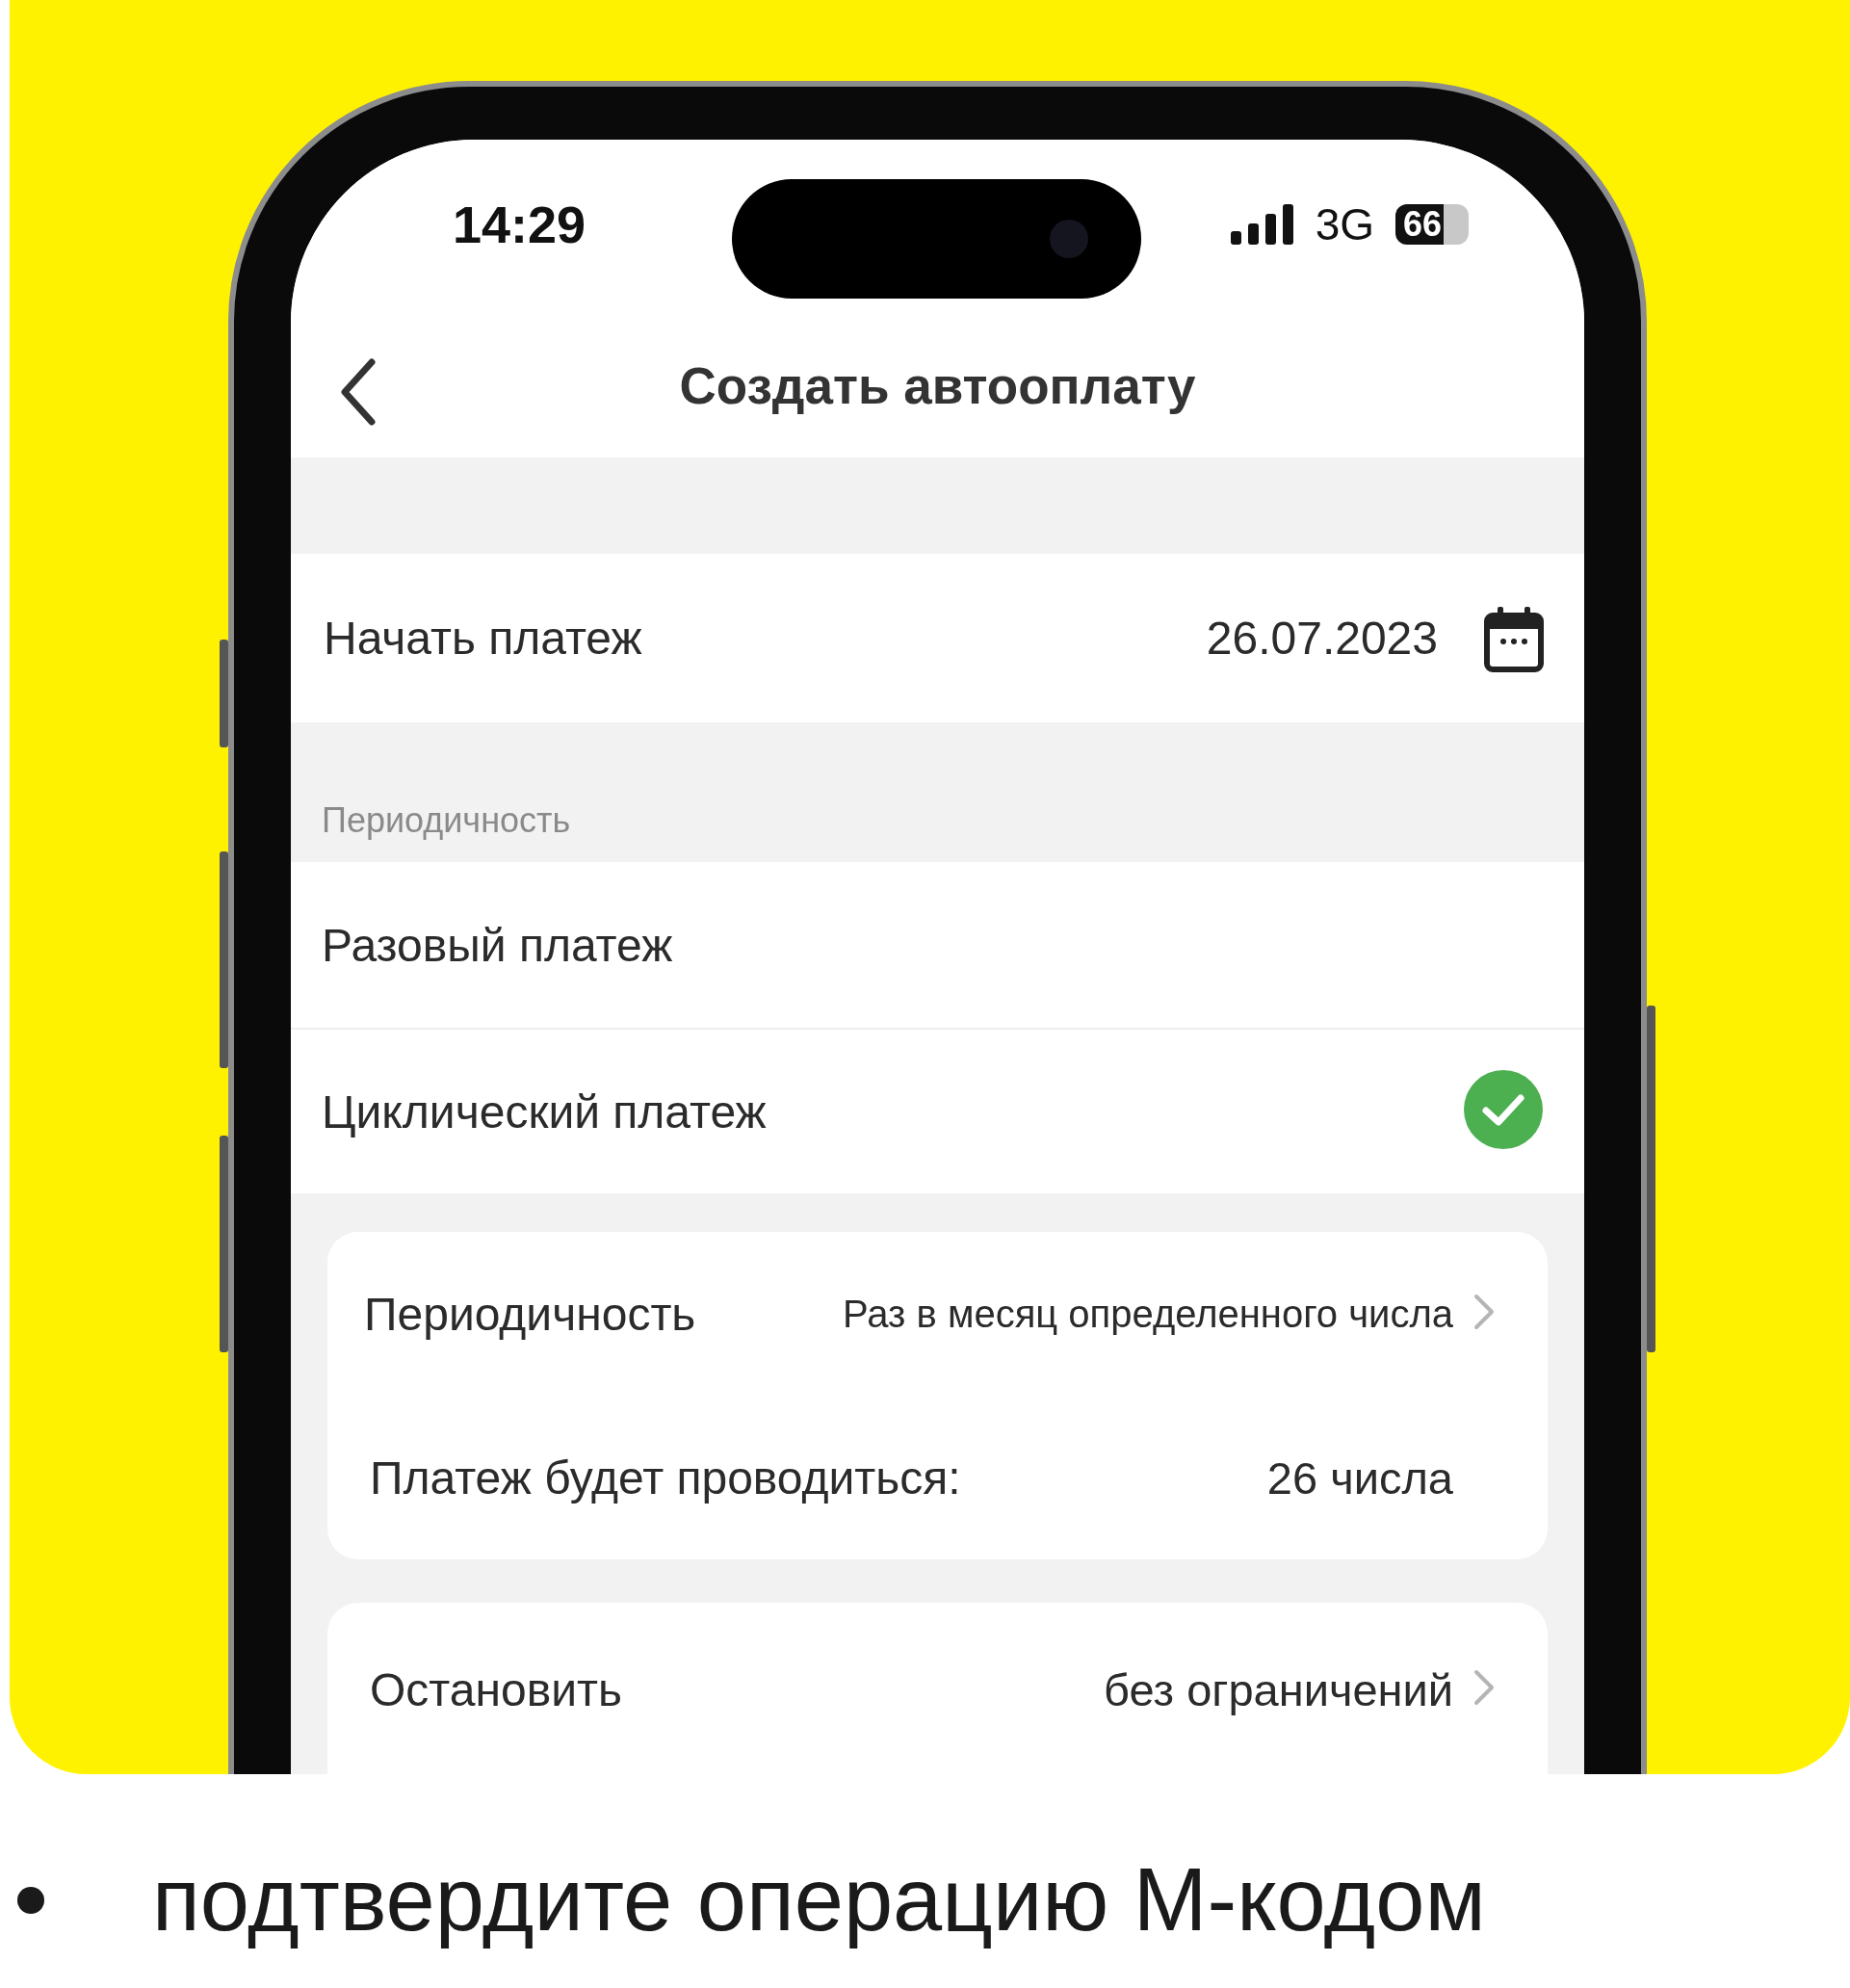 The height and width of the screenshot is (1988, 1850). I want to click on battery-indicator: 66, so click(1432, 224).